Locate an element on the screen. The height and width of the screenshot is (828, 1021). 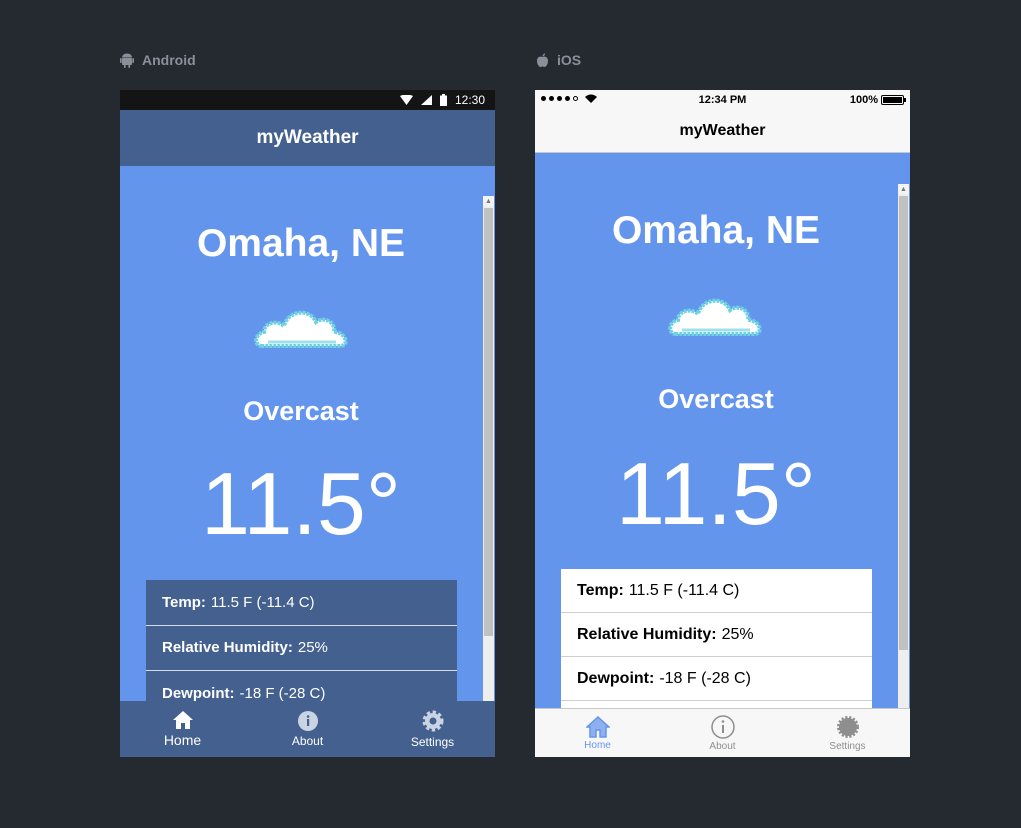
ios-status-bar: 12:34 PM 100% is located at coordinates (722, 100).